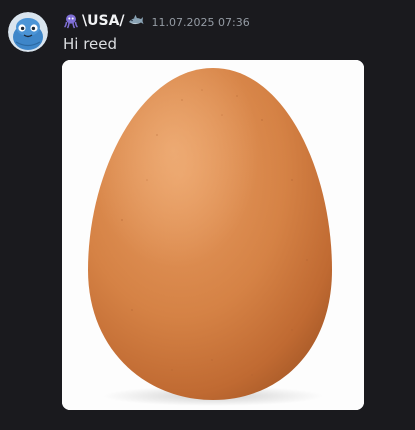 The image size is (415, 430). What do you see at coordinates (103, 21) in the screenshot?
I see `username: \USA/` at bounding box center [103, 21].